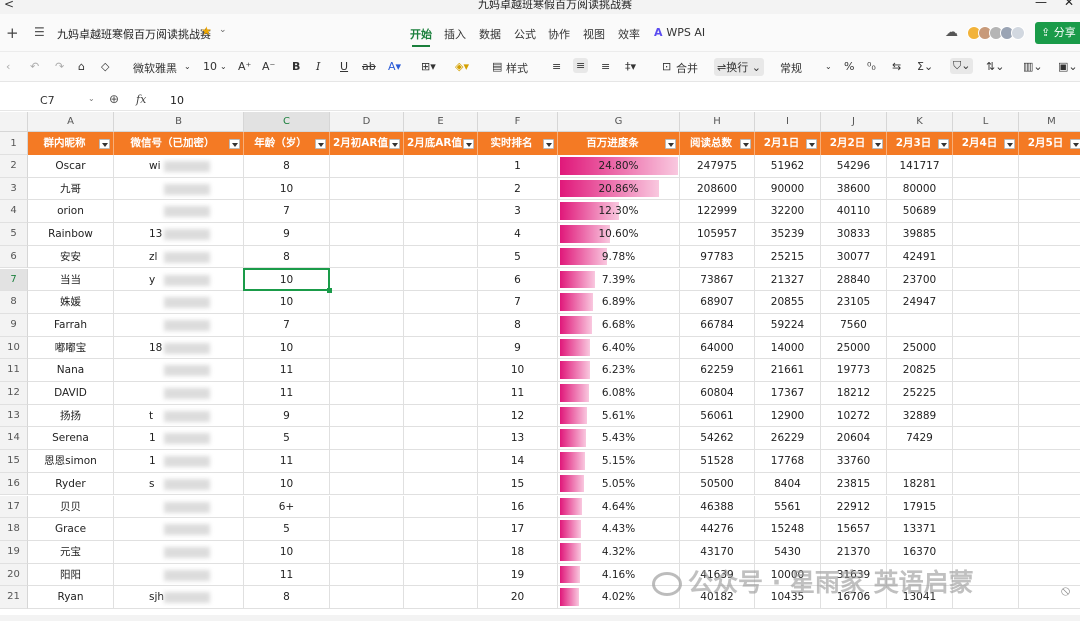  What do you see at coordinates (14, 302) in the screenshot?
I see `row-header: 8` at bounding box center [14, 302].